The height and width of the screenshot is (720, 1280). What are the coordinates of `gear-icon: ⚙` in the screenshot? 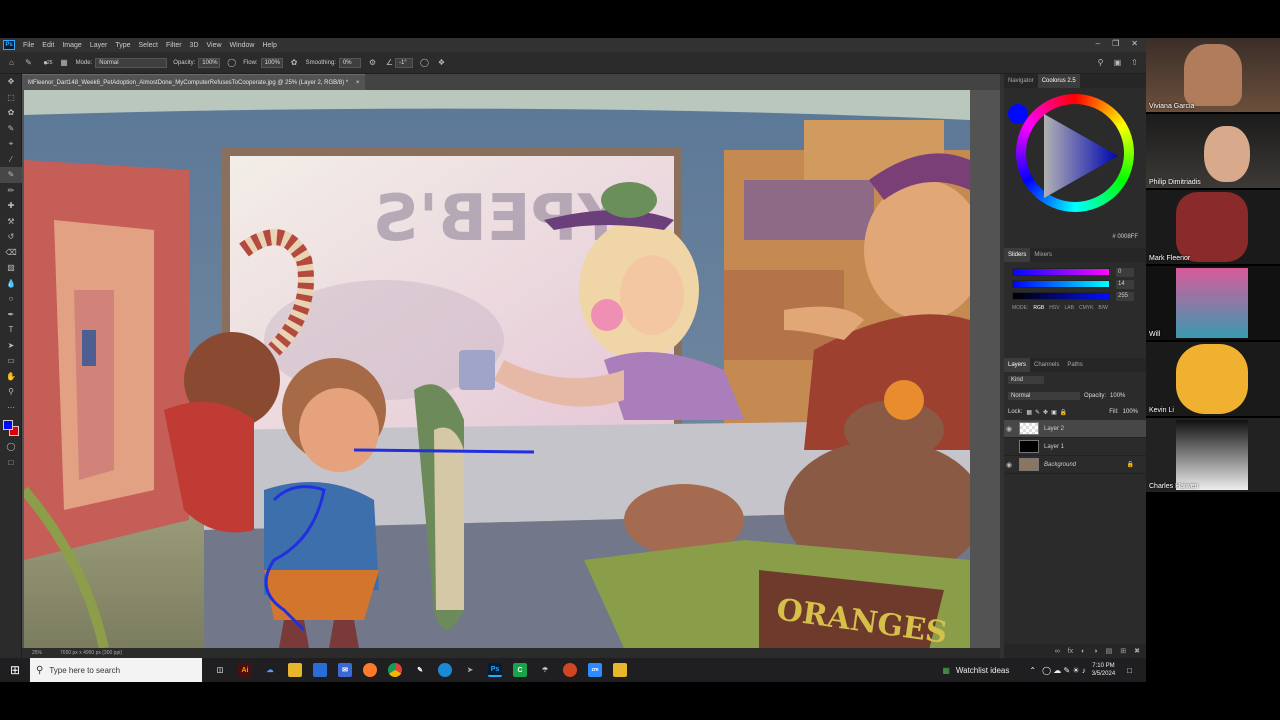 It's located at (372, 62).